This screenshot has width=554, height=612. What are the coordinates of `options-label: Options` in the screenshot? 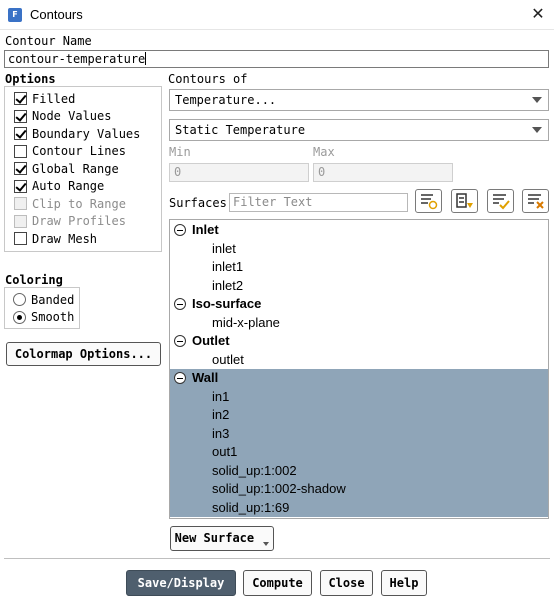 It's located at (30, 79).